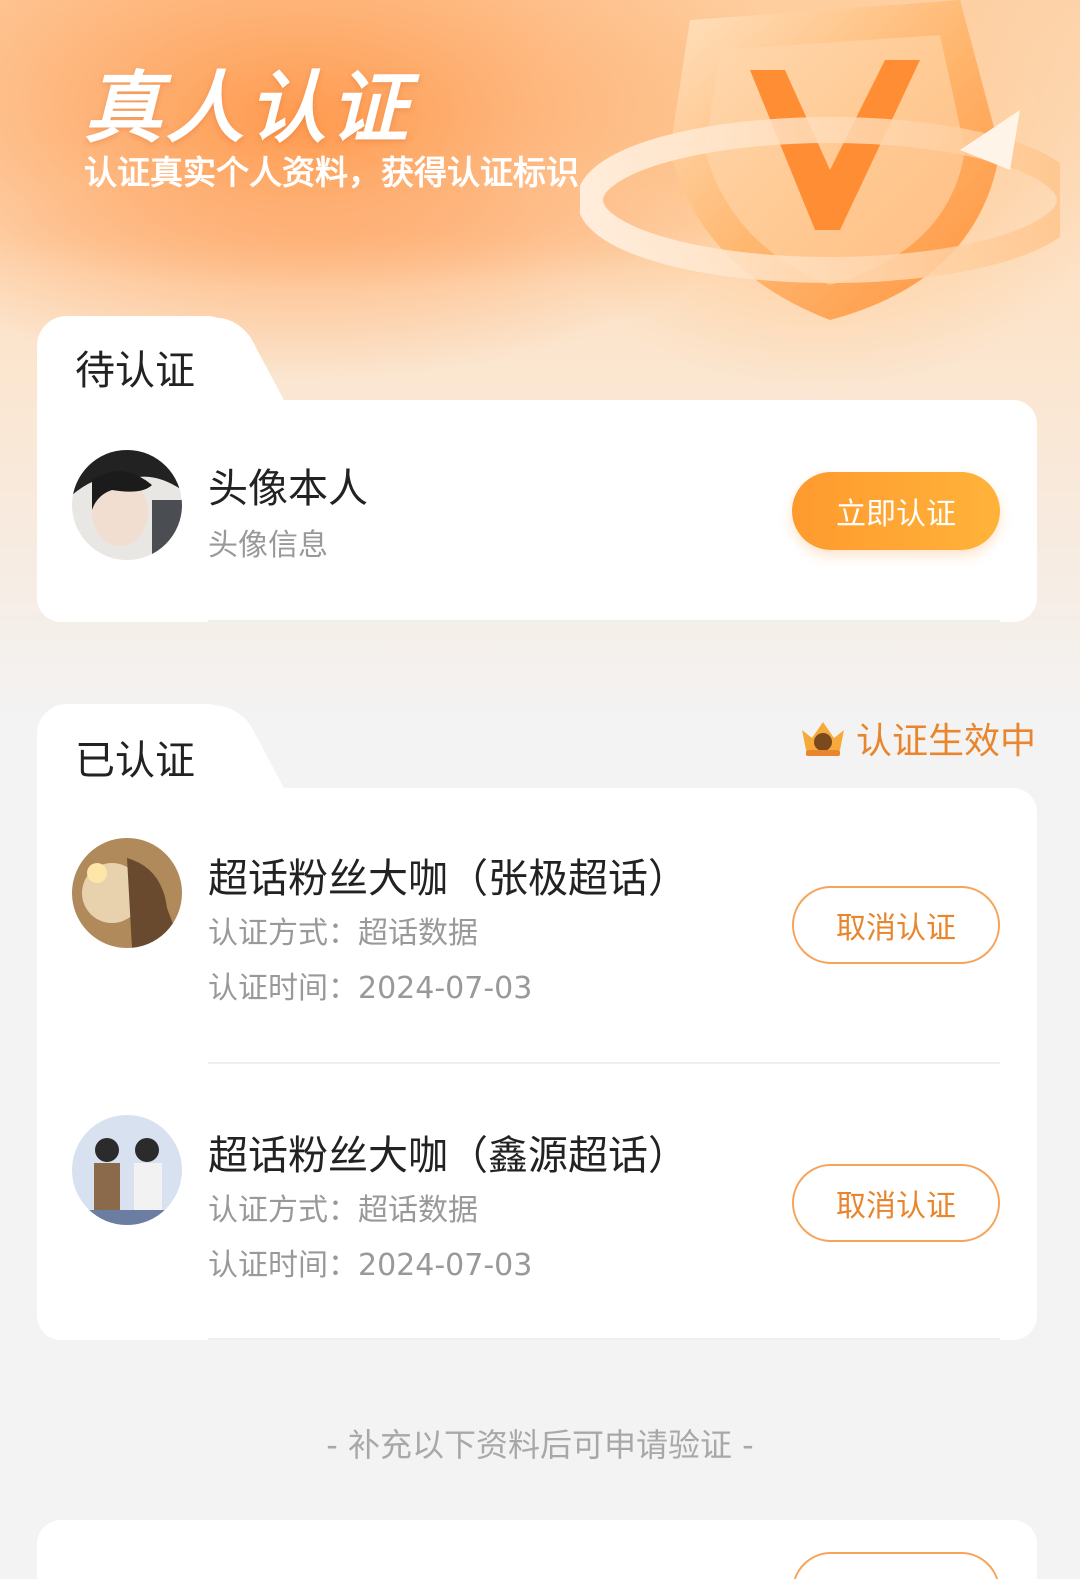 The image size is (1080, 1579). I want to click on tab-verified: 已认证, so click(137, 747).